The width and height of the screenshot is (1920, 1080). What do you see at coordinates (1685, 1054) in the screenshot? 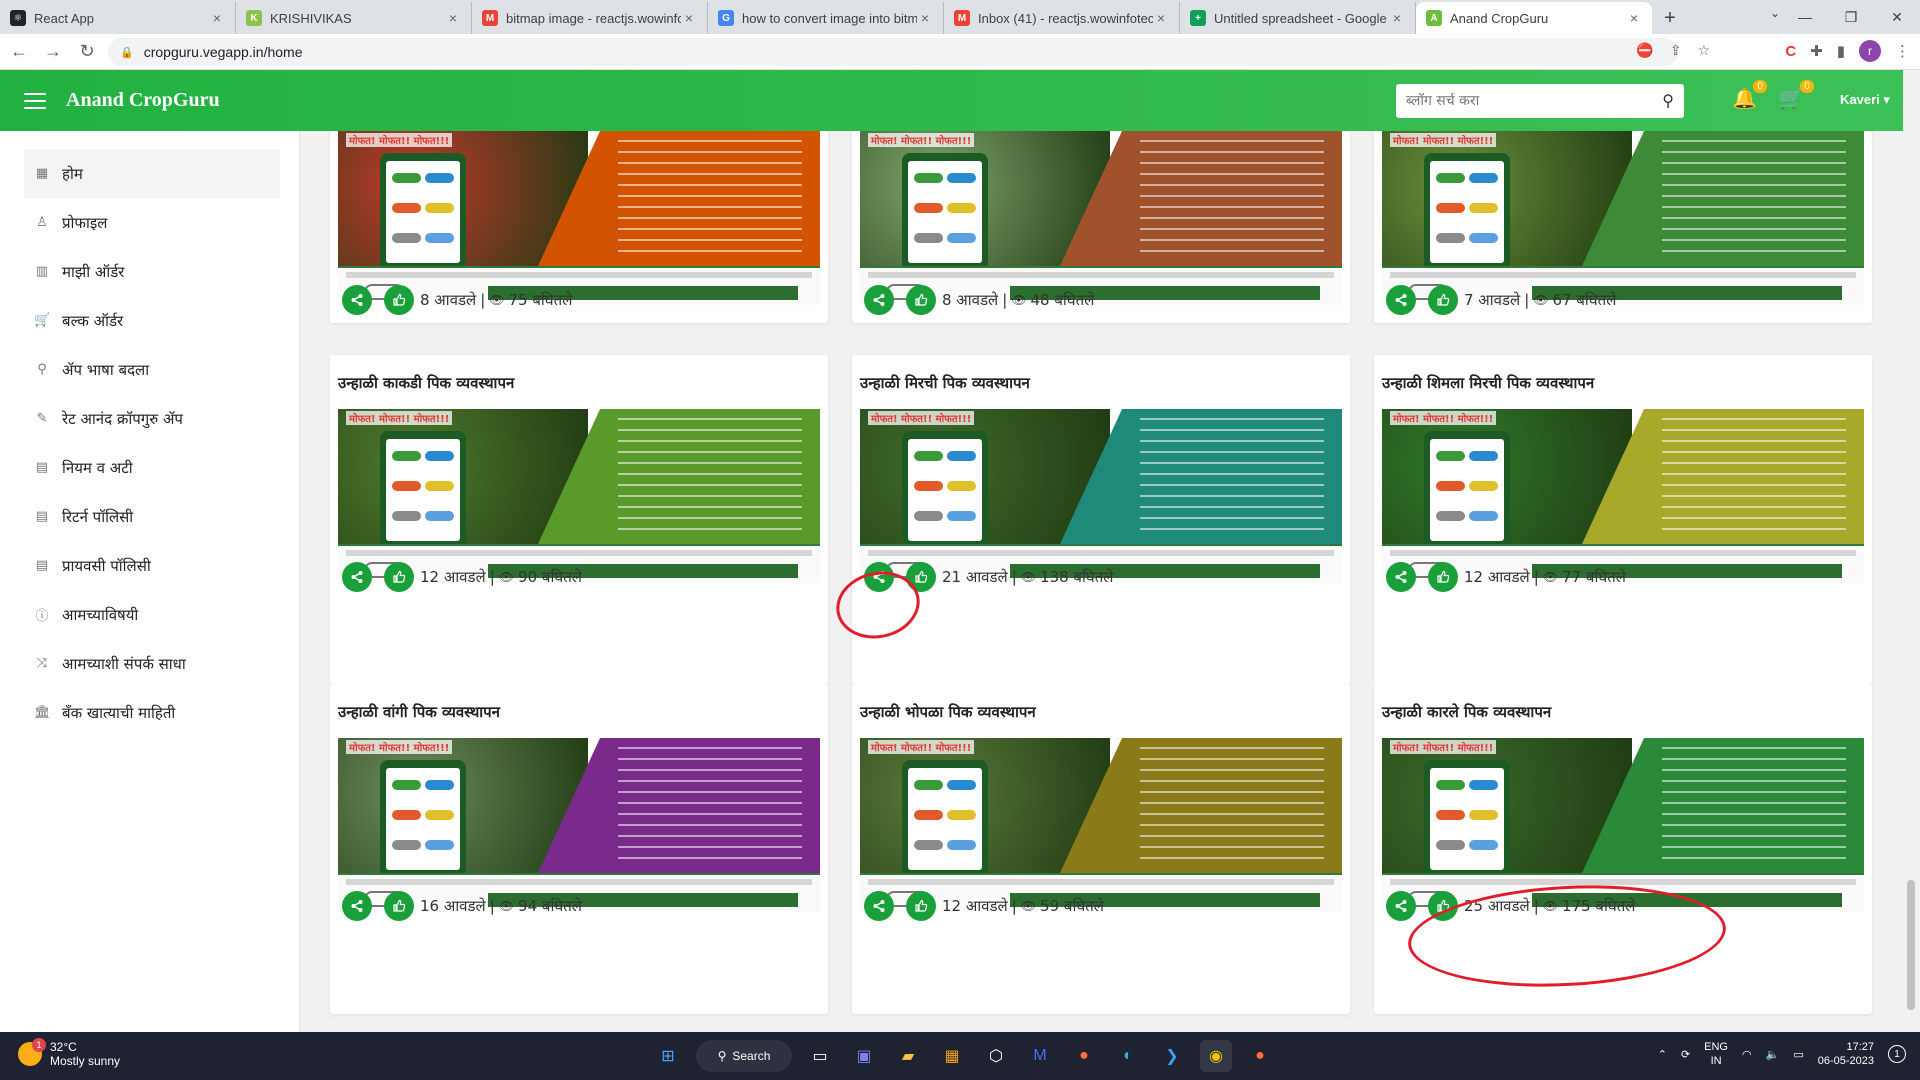
I see `tray-app-icon: ⟳` at bounding box center [1685, 1054].